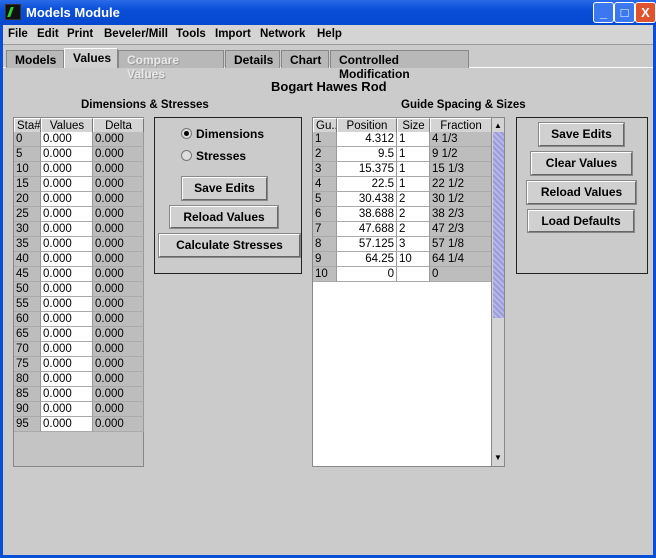  Describe the element at coordinates (186, 155) in the screenshot. I see `radio-unselected-icon` at that location.